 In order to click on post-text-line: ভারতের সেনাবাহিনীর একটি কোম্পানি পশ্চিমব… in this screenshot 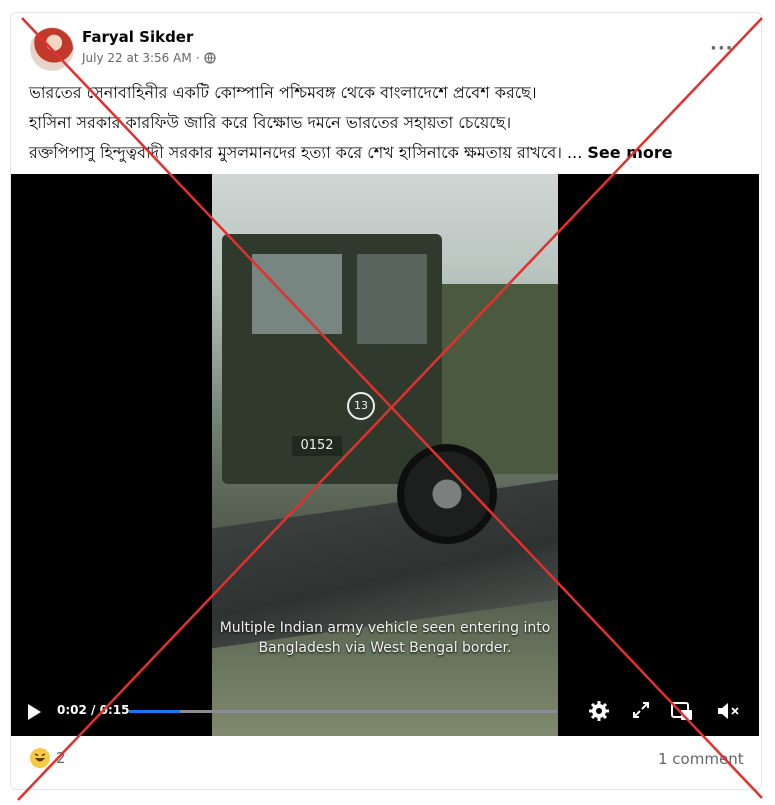, I will do `click(283, 92)`.